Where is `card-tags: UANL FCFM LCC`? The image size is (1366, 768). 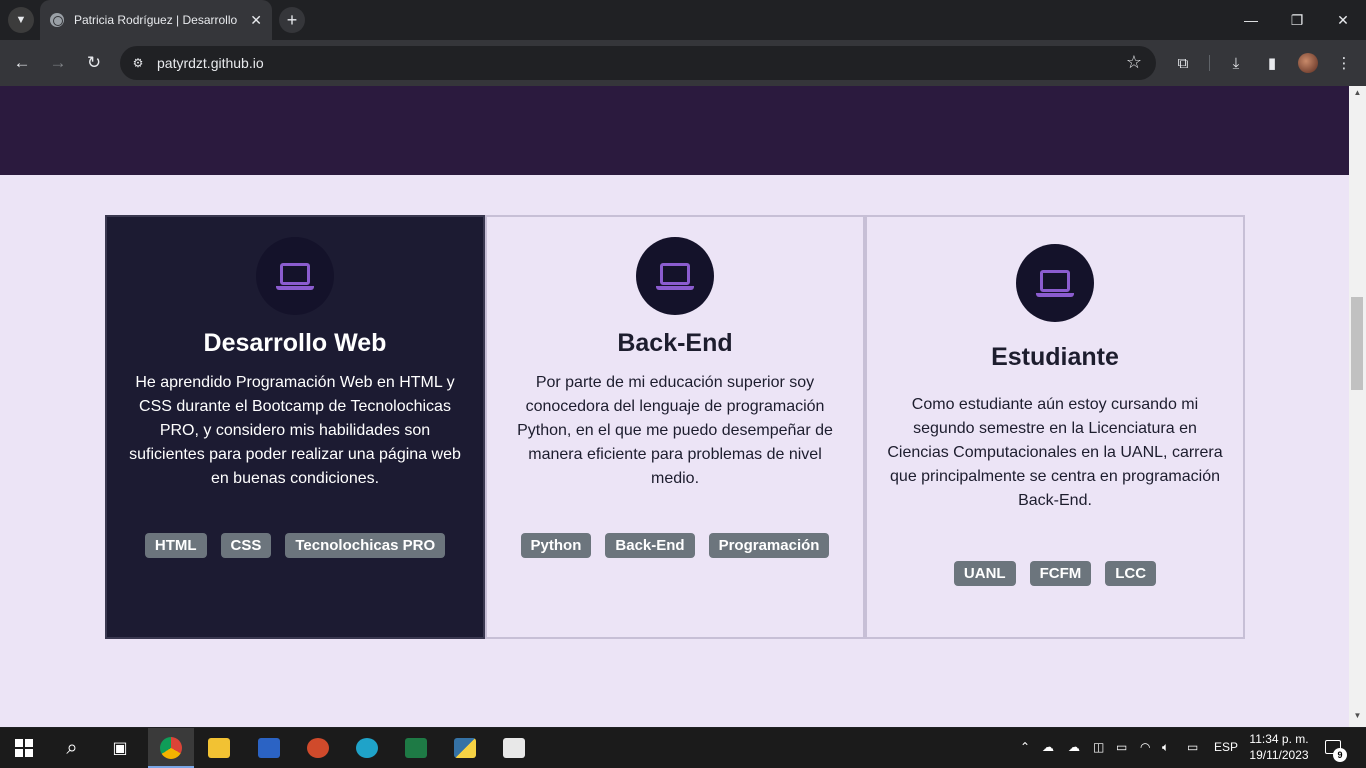
card-tags: UANL FCFM LCC is located at coordinates (1055, 578).